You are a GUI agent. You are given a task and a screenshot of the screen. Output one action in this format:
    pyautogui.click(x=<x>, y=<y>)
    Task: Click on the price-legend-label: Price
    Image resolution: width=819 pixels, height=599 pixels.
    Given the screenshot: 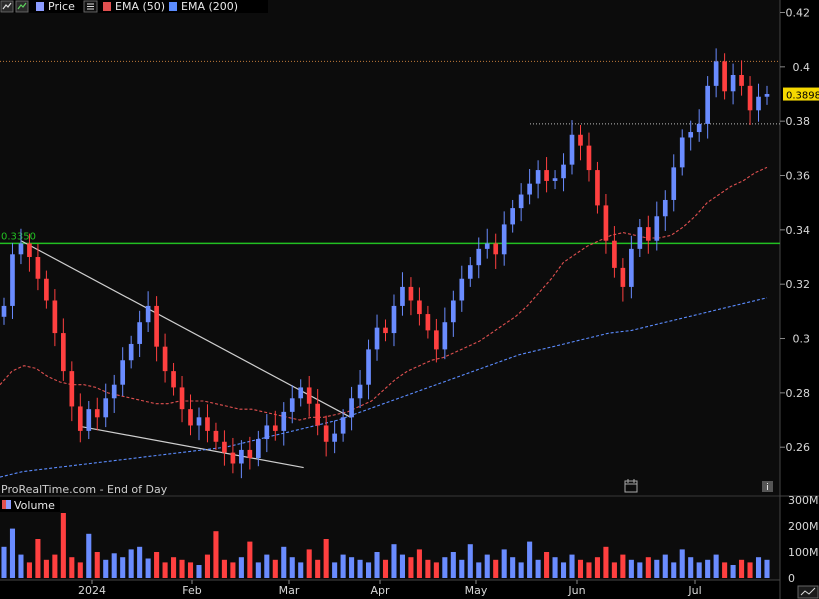 What is the action you would take?
    pyautogui.click(x=61, y=6)
    